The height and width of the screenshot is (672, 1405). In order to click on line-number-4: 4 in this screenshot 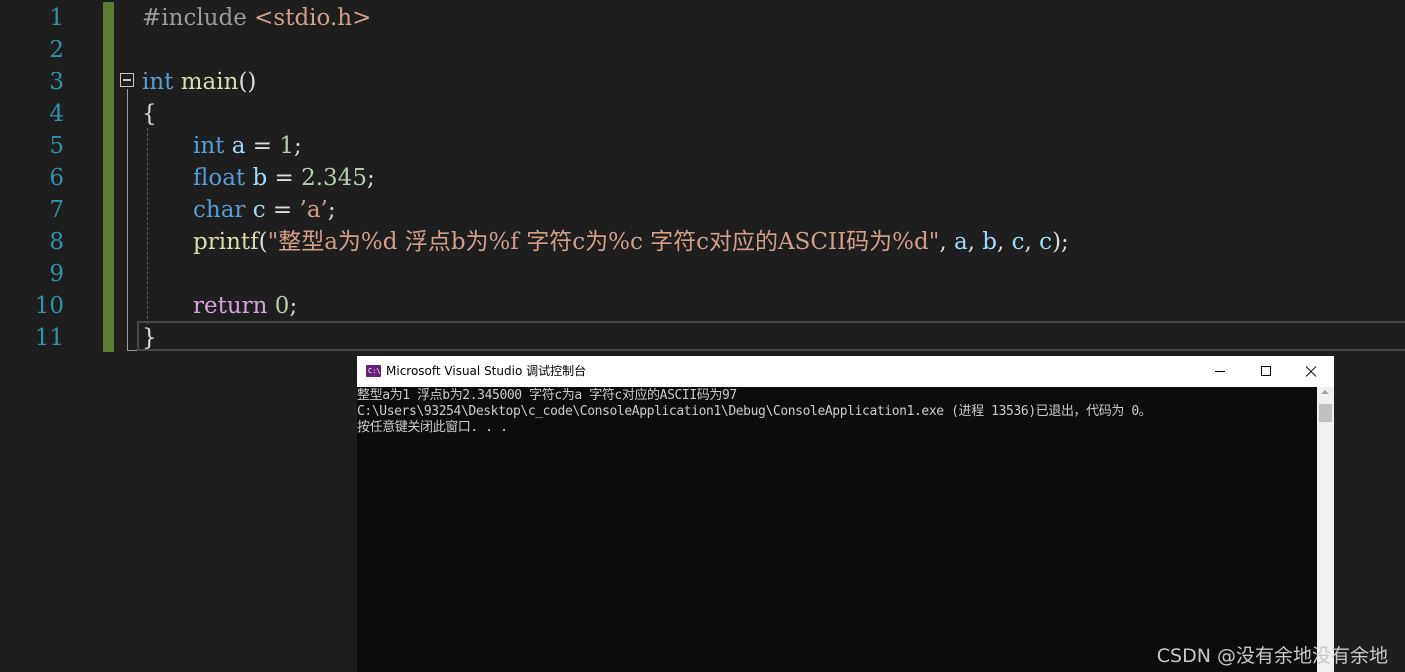, I will do `click(56, 114)`.